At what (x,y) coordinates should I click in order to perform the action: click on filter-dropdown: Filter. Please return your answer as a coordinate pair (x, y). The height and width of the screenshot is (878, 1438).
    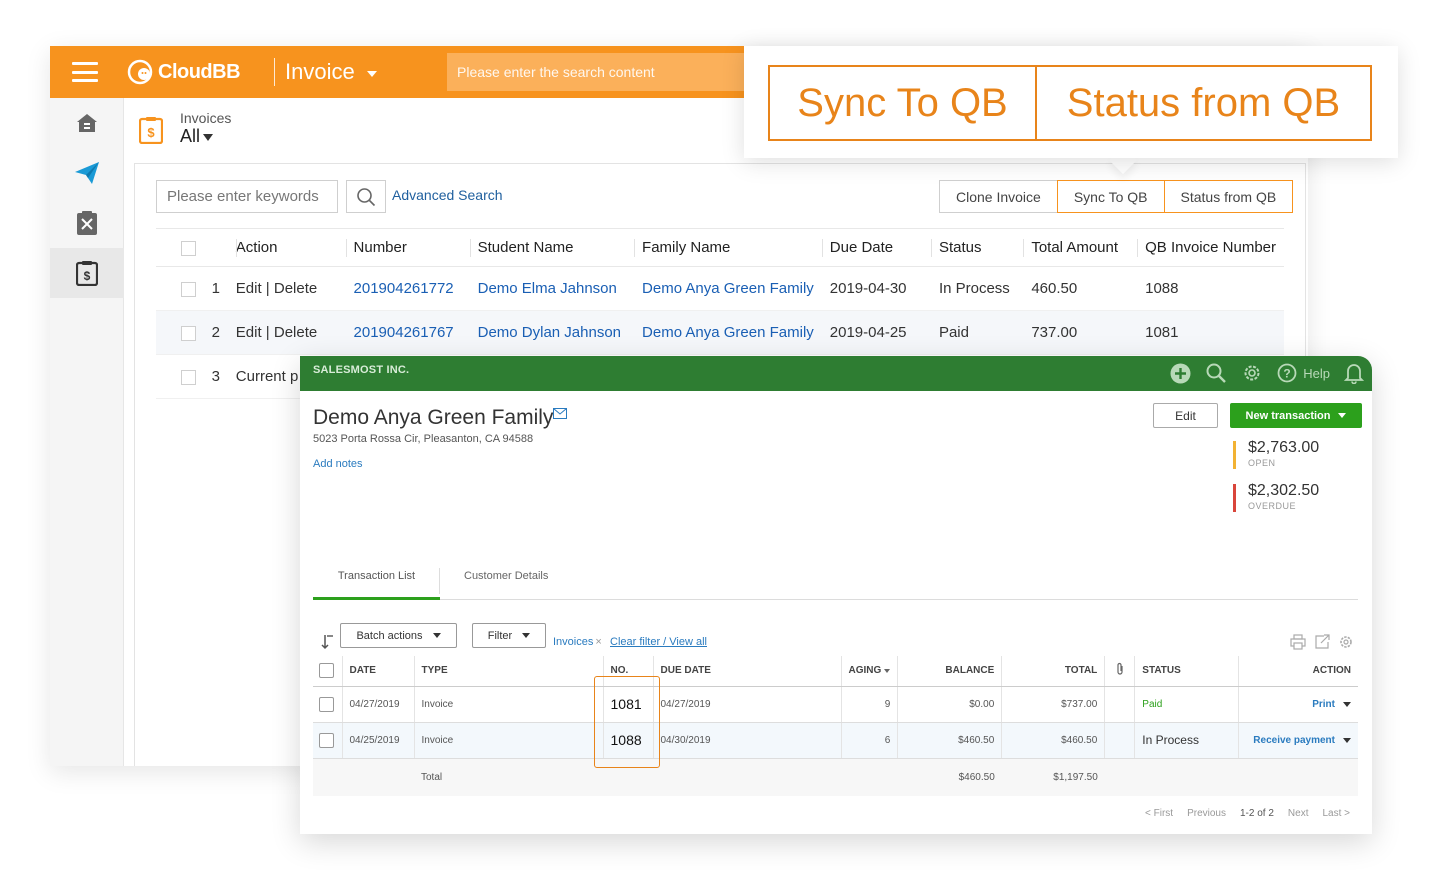
    Looking at the image, I should click on (509, 635).